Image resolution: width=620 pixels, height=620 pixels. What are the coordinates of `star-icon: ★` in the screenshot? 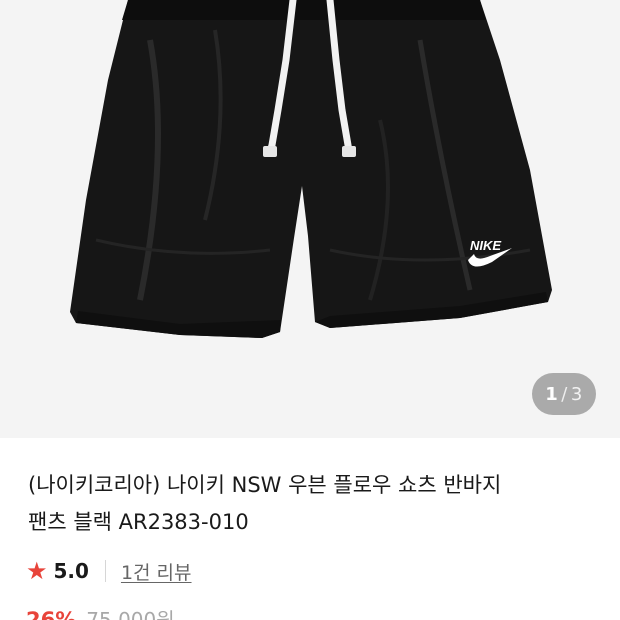 It's located at (37, 571).